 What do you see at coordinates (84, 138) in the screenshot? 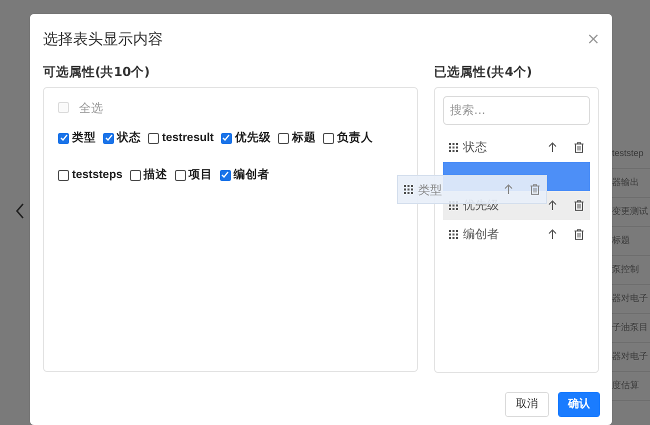
I see `checkbox-label: 类型` at bounding box center [84, 138].